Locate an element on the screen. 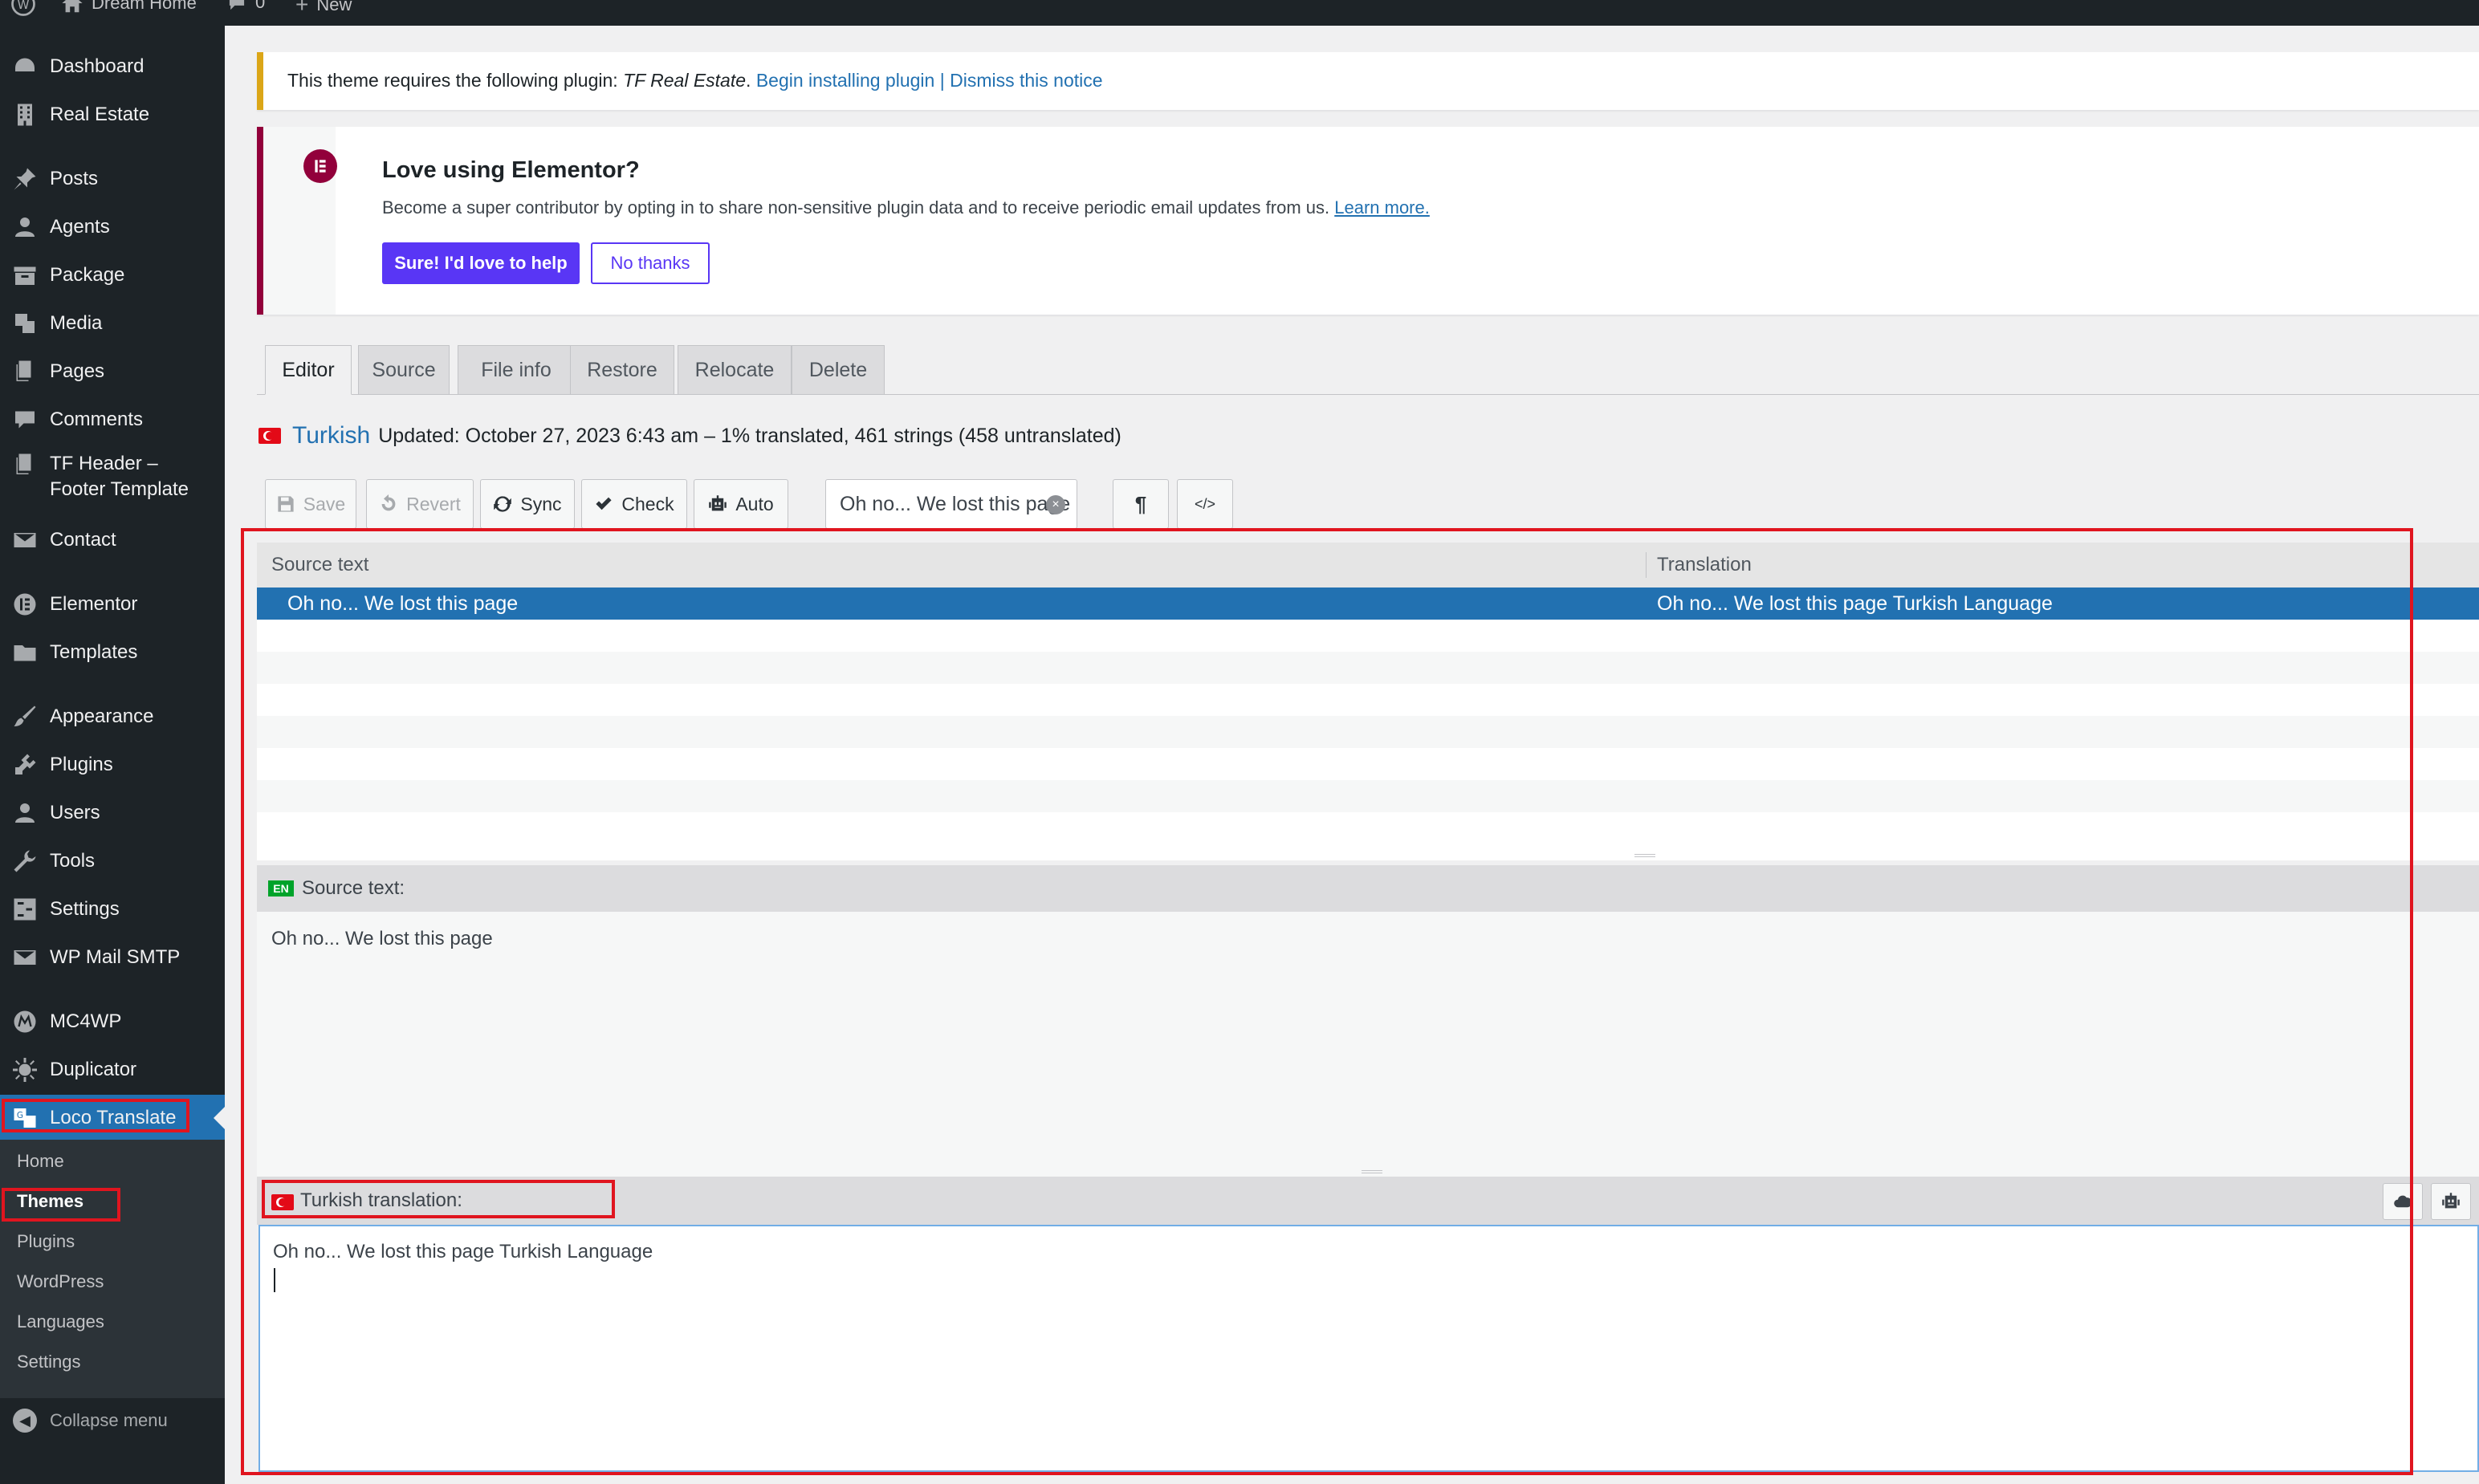 The image size is (2479, 1484). sidebar-item-wp-mail-smtp: WP Mail SMTP is located at coordinates (112, 957).